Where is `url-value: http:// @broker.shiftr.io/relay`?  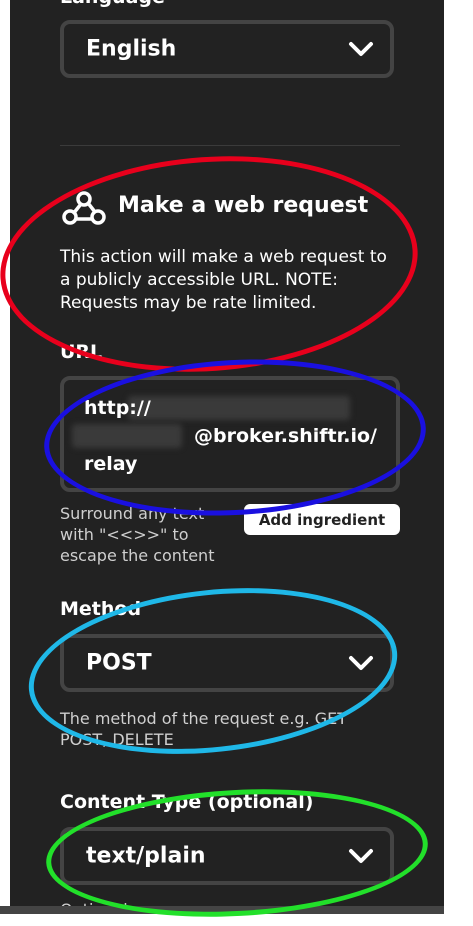 url-value: http:// @broker.shiftr.io/relay is located at coordinates (230, 436).